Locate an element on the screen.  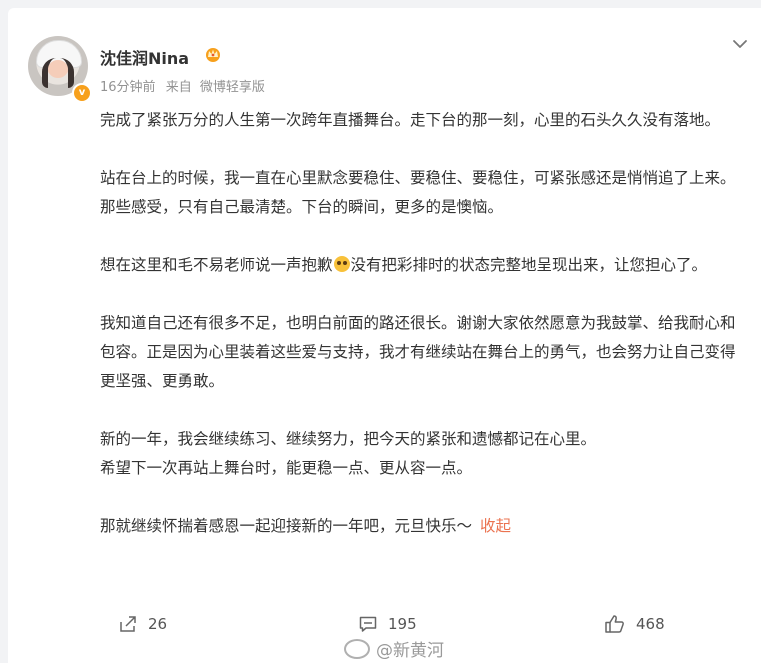
paragraph-7: 那就继续怀揣着感恩一起迎接新的一年吧，元旦快乐～ 收起 is located at coordinates (425, 526).